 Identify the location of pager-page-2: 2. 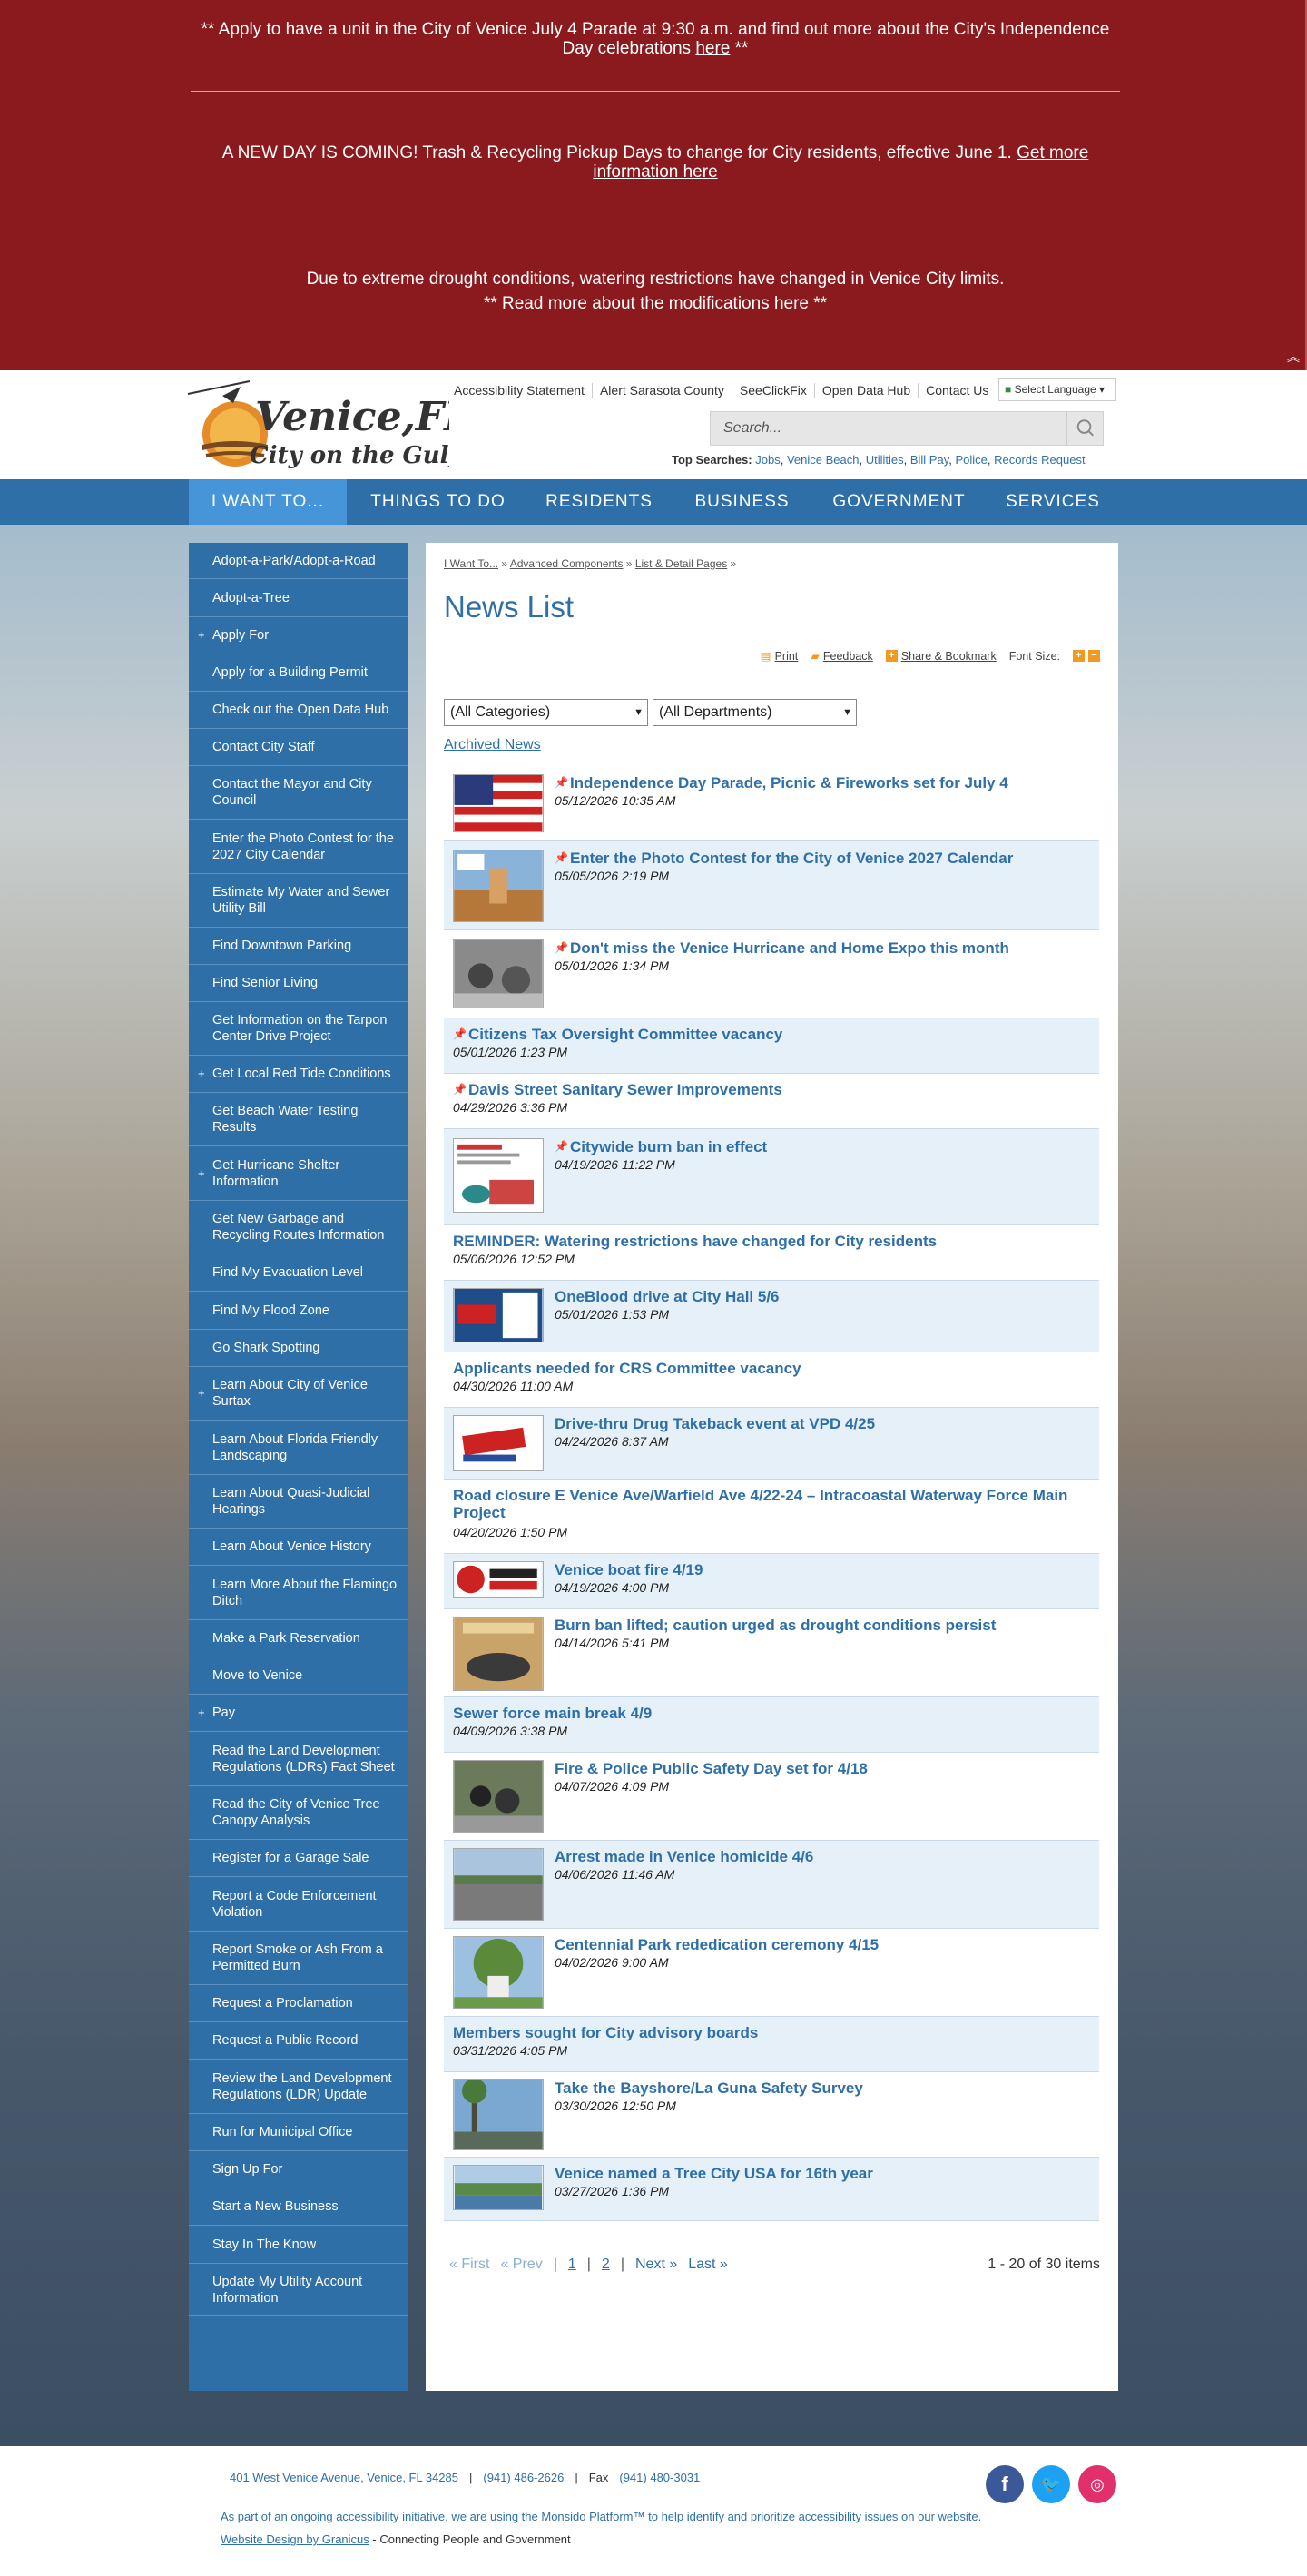
(606, 2264).